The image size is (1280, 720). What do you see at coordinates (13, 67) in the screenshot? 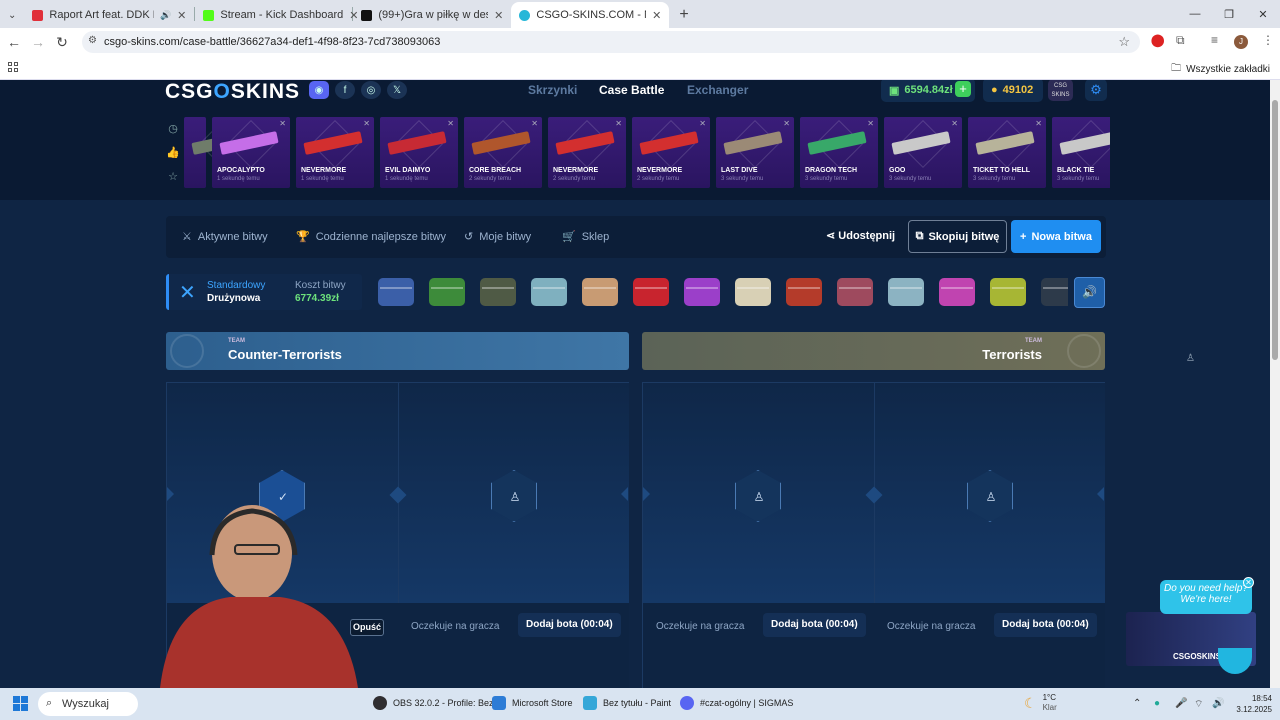
I see `apps-grid-icon` at bounding box center [13, 67].